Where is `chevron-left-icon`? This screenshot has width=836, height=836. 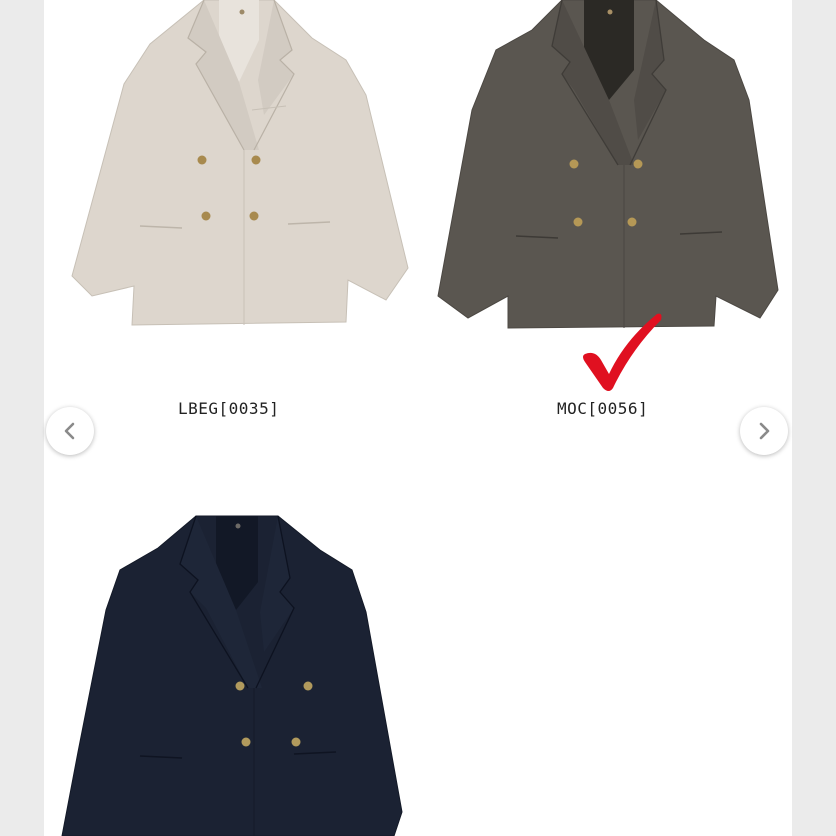 chevron-left-icon is located at coordinates (69, 431).